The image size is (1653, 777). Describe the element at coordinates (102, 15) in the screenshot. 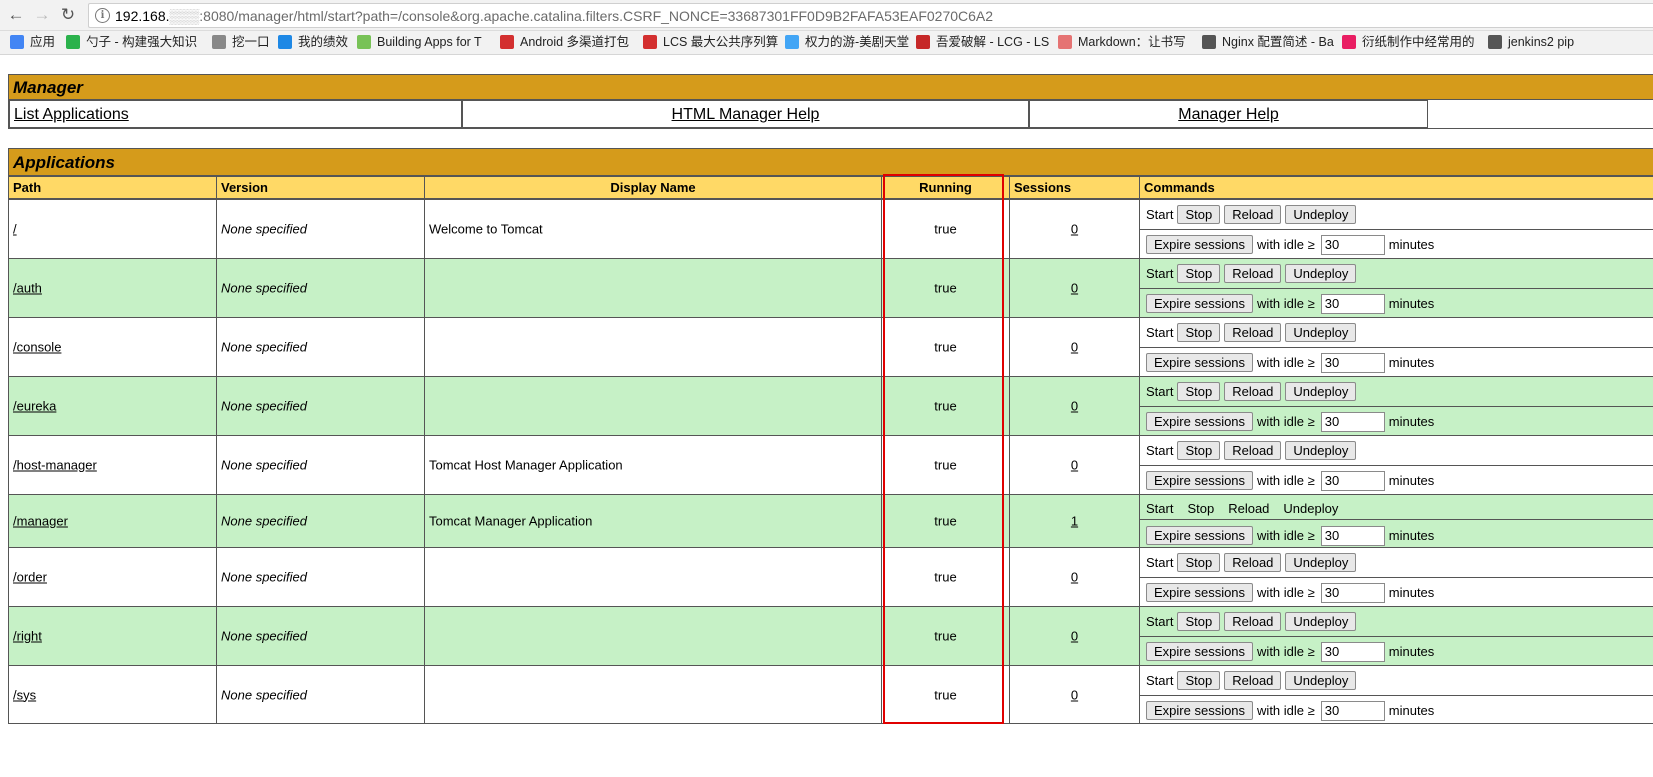

I see `info-icon: i` at that location.